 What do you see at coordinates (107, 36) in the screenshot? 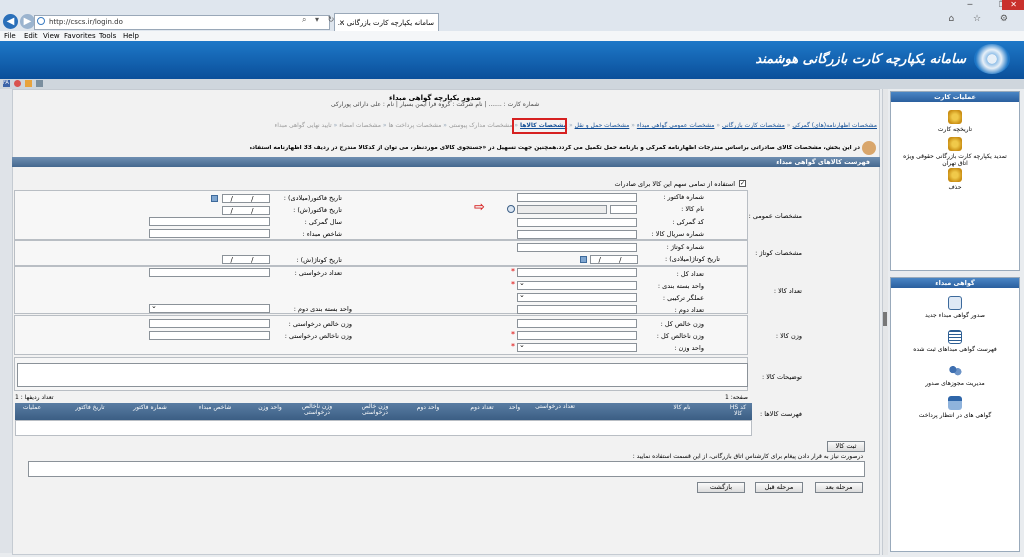
I see `menu-tools: Tools` at bounding box center [107, 36].